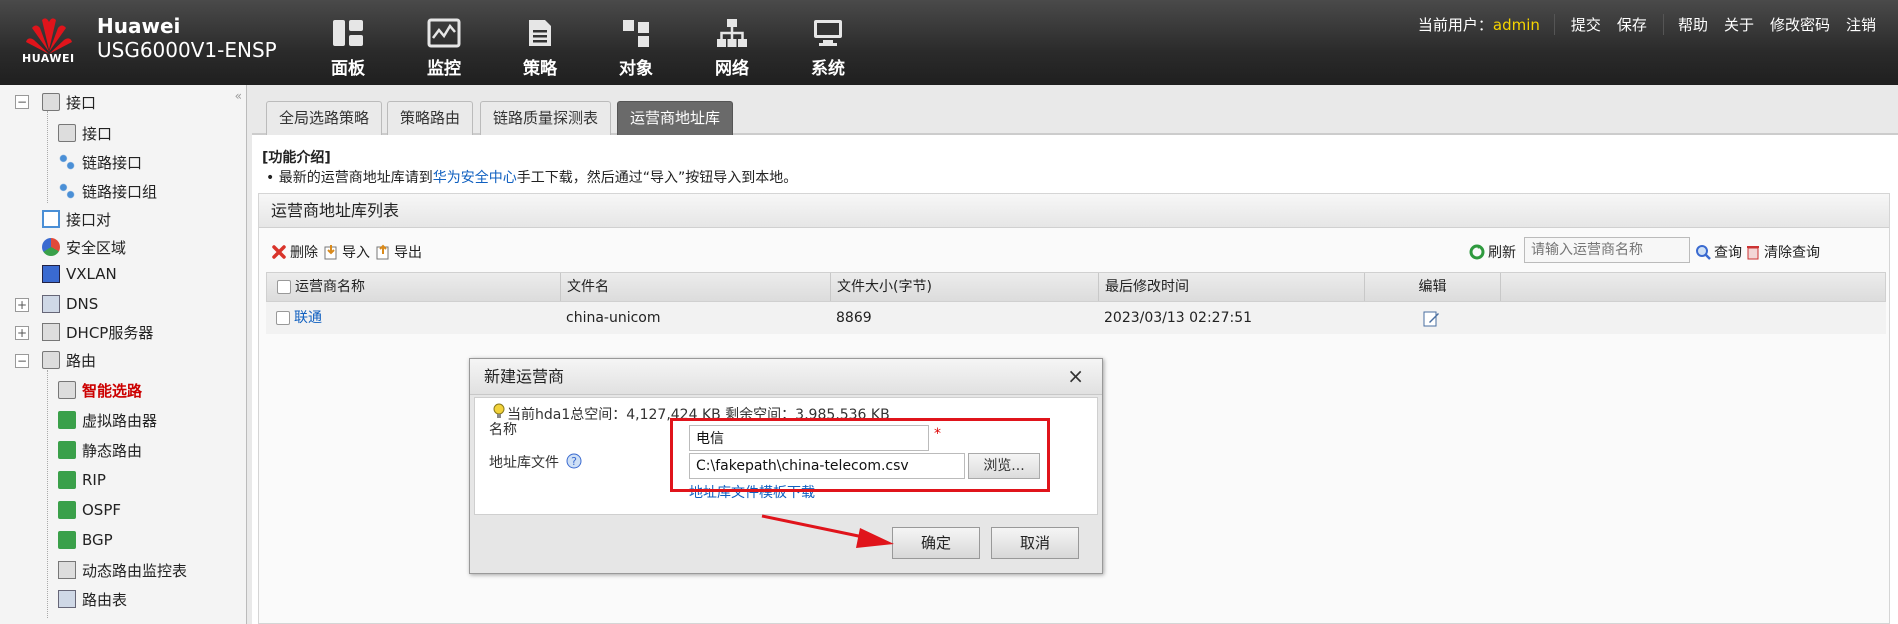 The height and width of the screenshot is (624, 1898). I want to click on save-link: 保存, so click(1632, 25).